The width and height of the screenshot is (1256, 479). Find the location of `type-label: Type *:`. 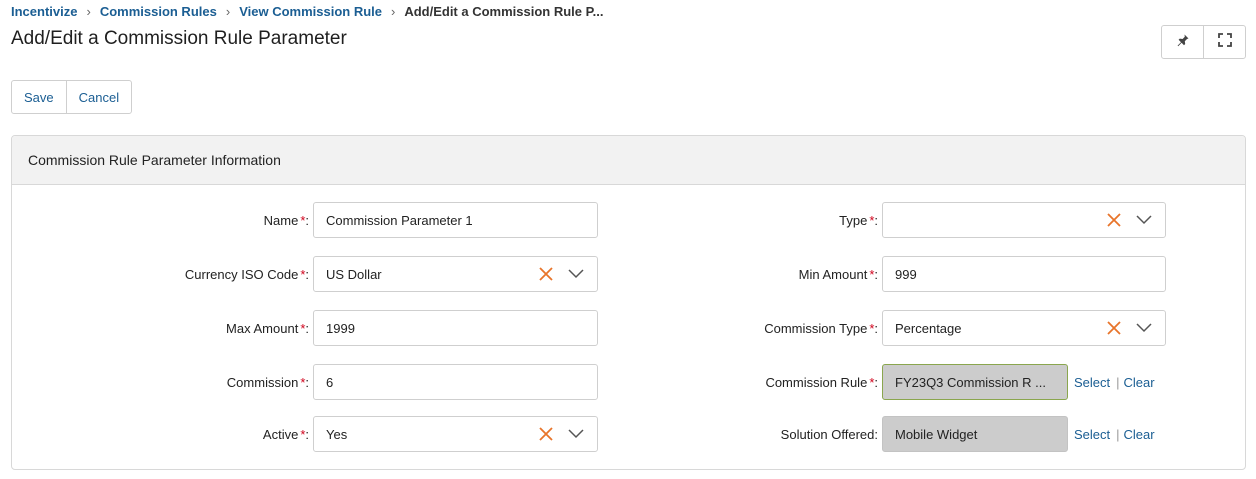

type-label: Type *: is located at coordinates (858, 220).